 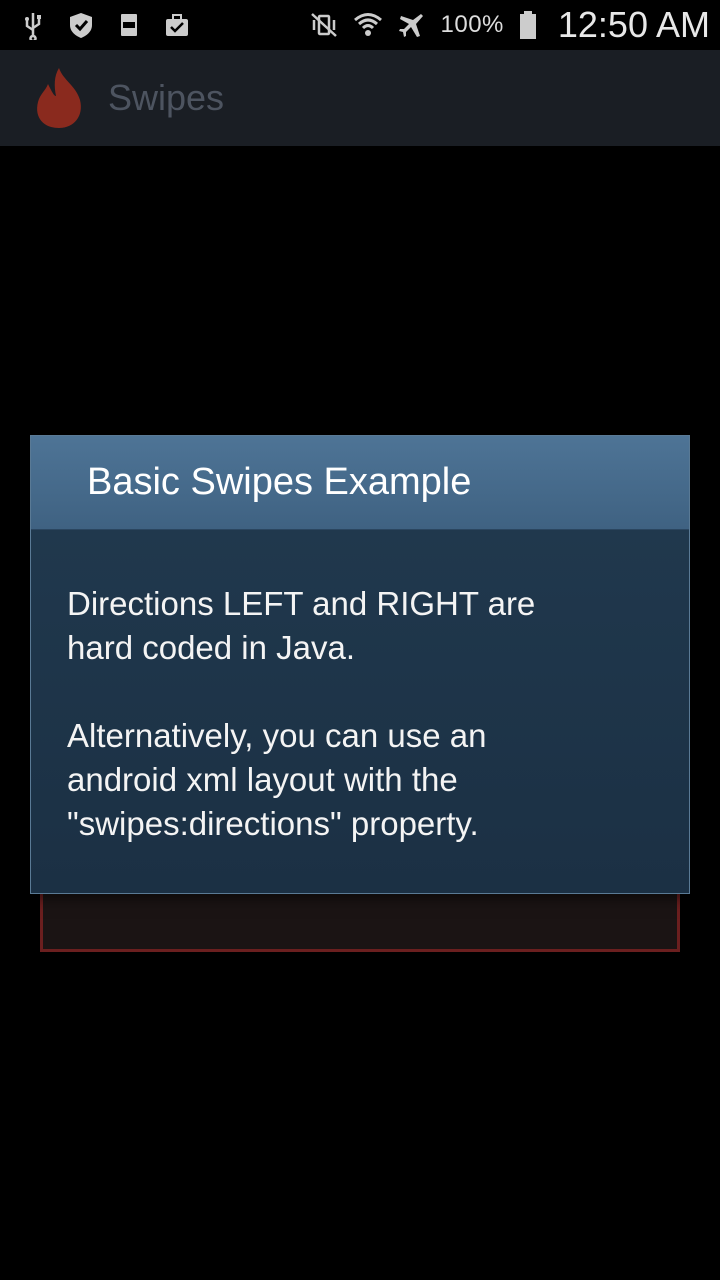 I want to click on status-right-icons: 100% 12:50 AM, so click(x=509, y=25).